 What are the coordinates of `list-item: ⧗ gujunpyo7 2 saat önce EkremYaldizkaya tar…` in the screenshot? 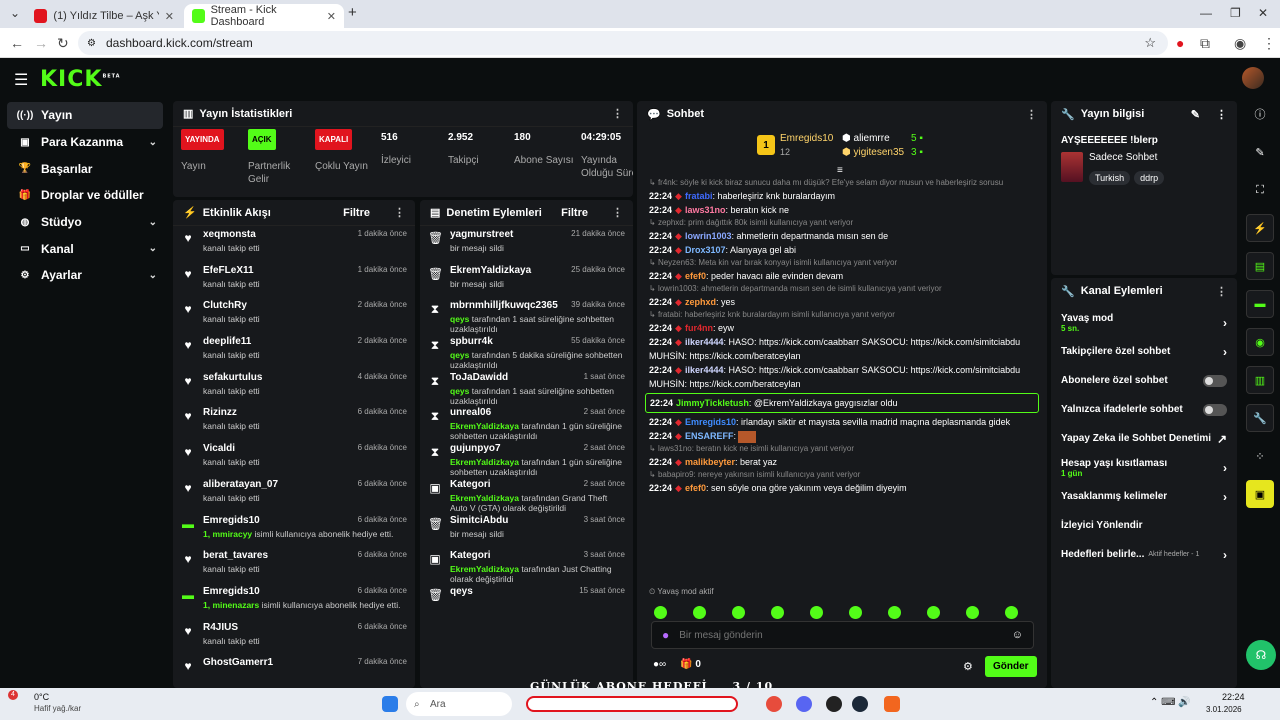 It's located at (526, 458).